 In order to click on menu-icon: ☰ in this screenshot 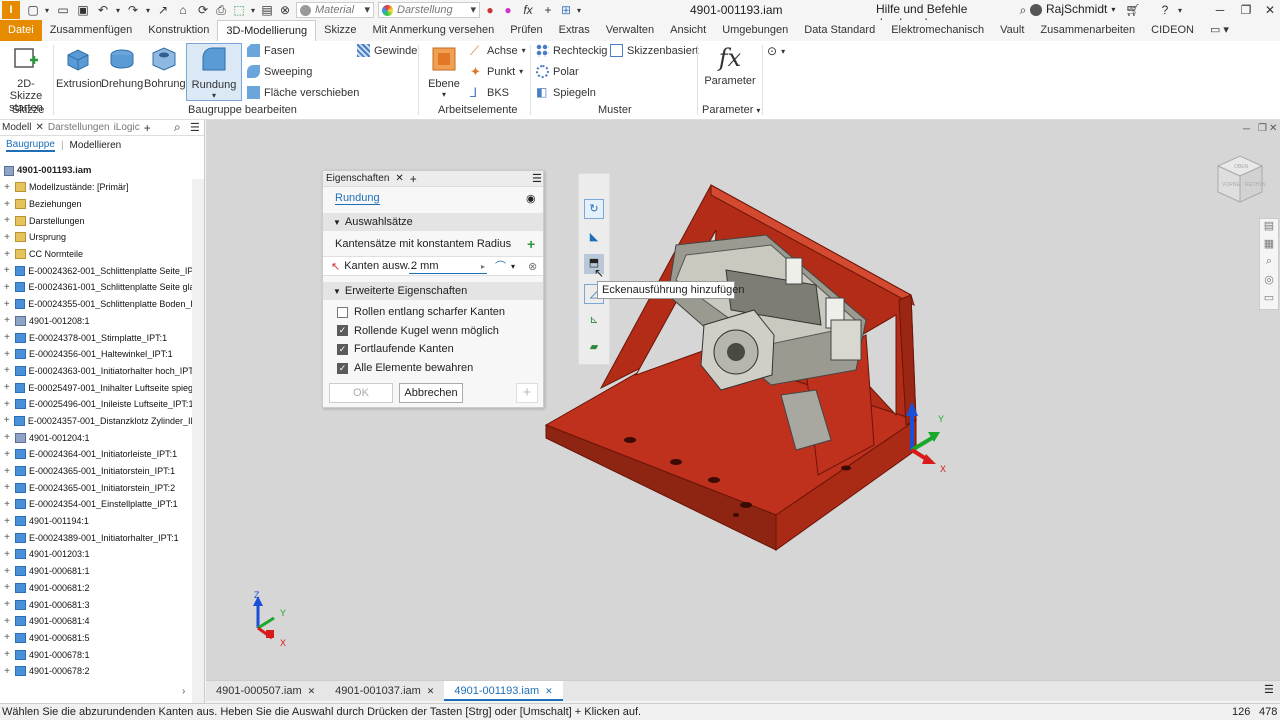, I will do `click(537, 178)`.